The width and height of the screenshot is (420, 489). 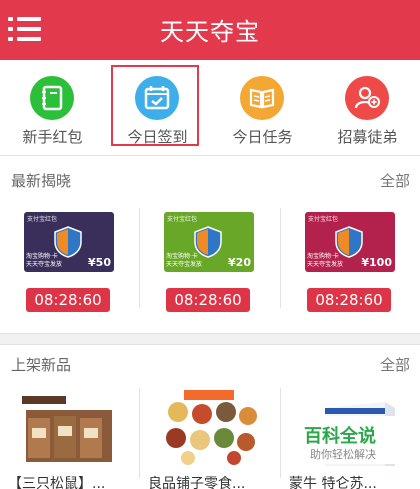 What do you see at coordinates (155, 105) in the screenshot?
I see `selection-highlight-box` at bounding box center [155, 105].